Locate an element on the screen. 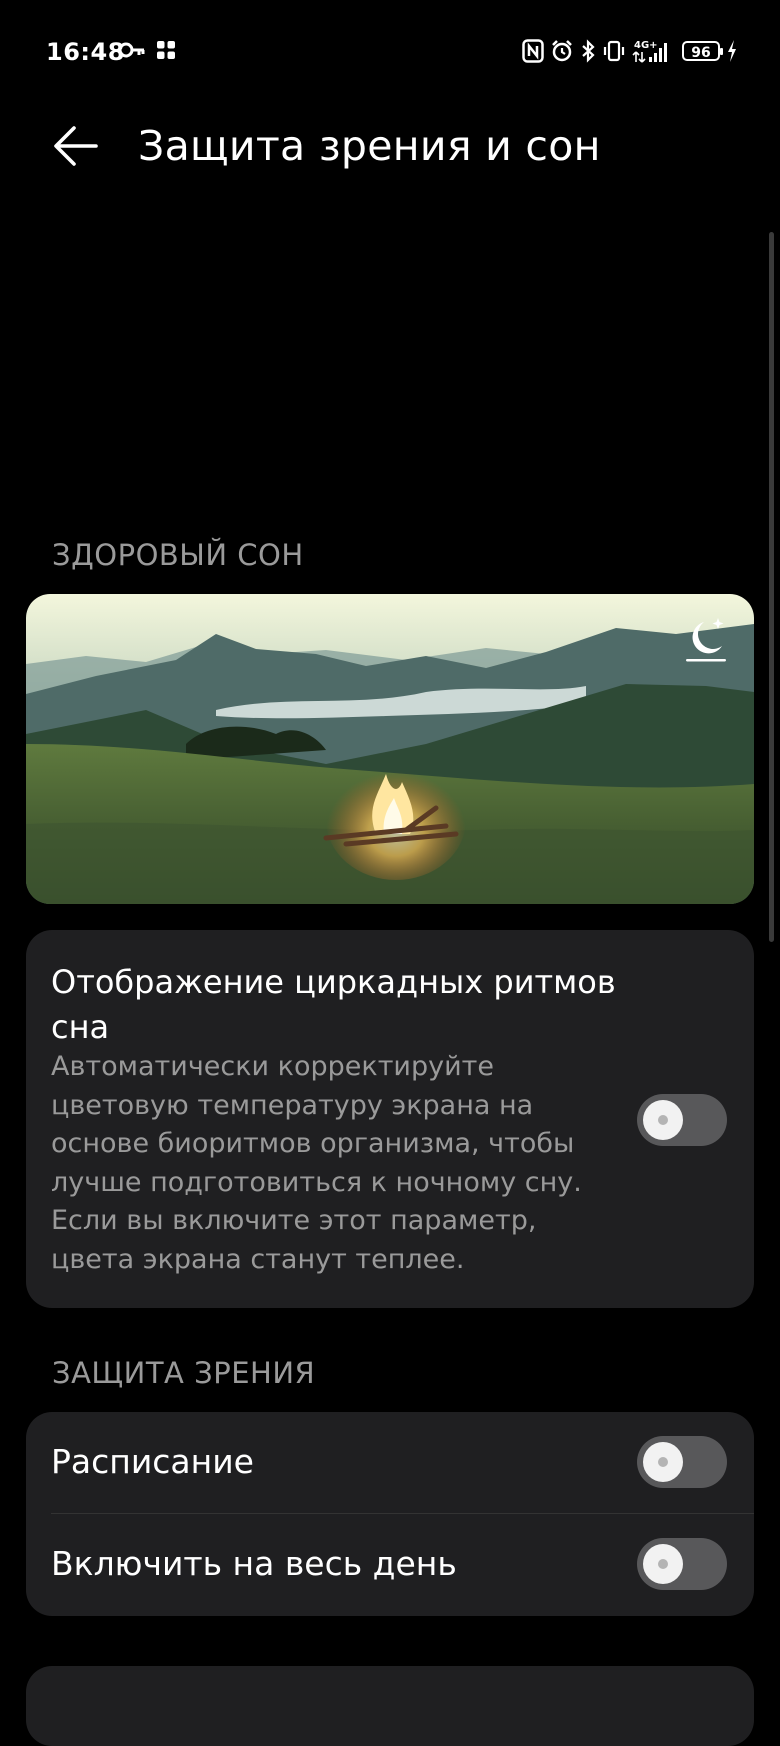 The width and height of the screenshot is (780, 1746). next-card is located at coordinates (390, 1706).